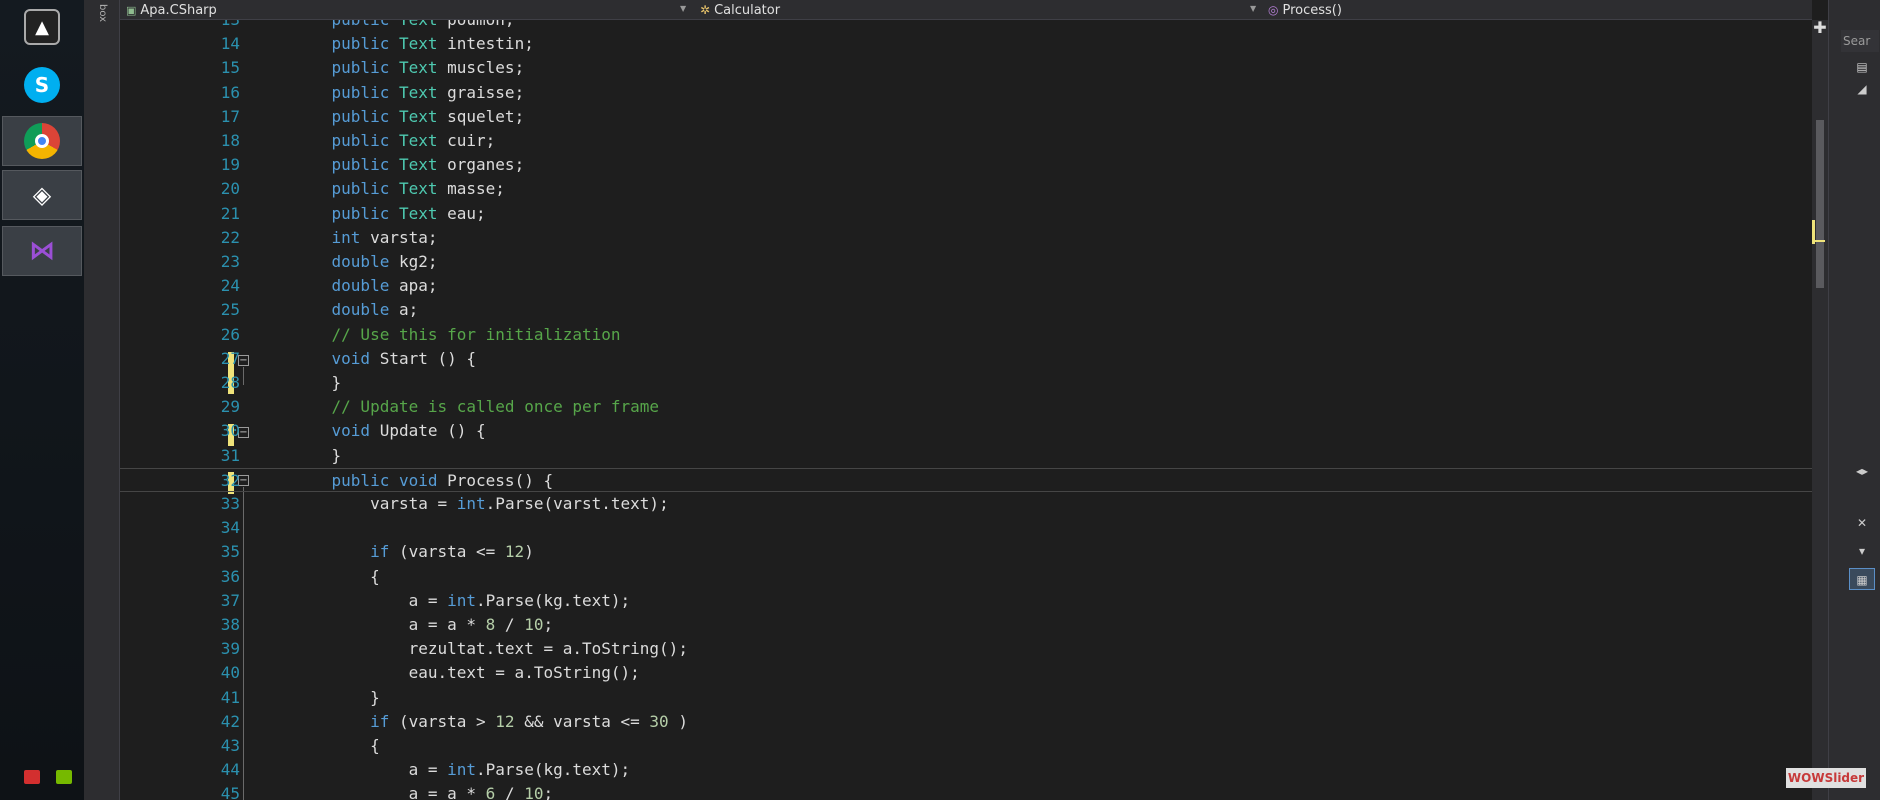 This screenshot has width=1880, height=800. What do you see at coordinates (1862, 67) in the screenshot?
I see `properties-icon: ▤` at bounding box center [1862, 67].